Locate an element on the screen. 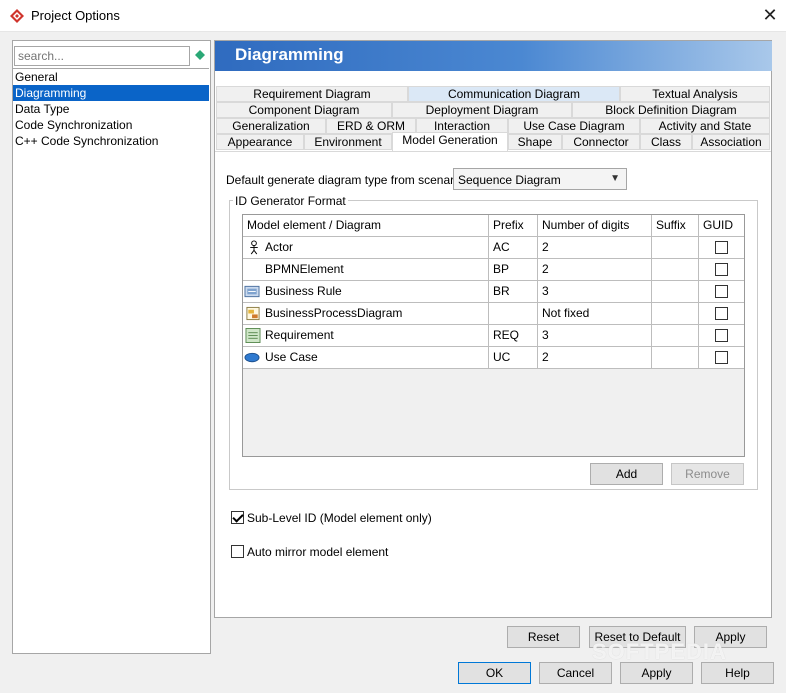 The height and width of the screenshot is (693, 786). close-icon: ✕ is located at coordinates (770, 15).